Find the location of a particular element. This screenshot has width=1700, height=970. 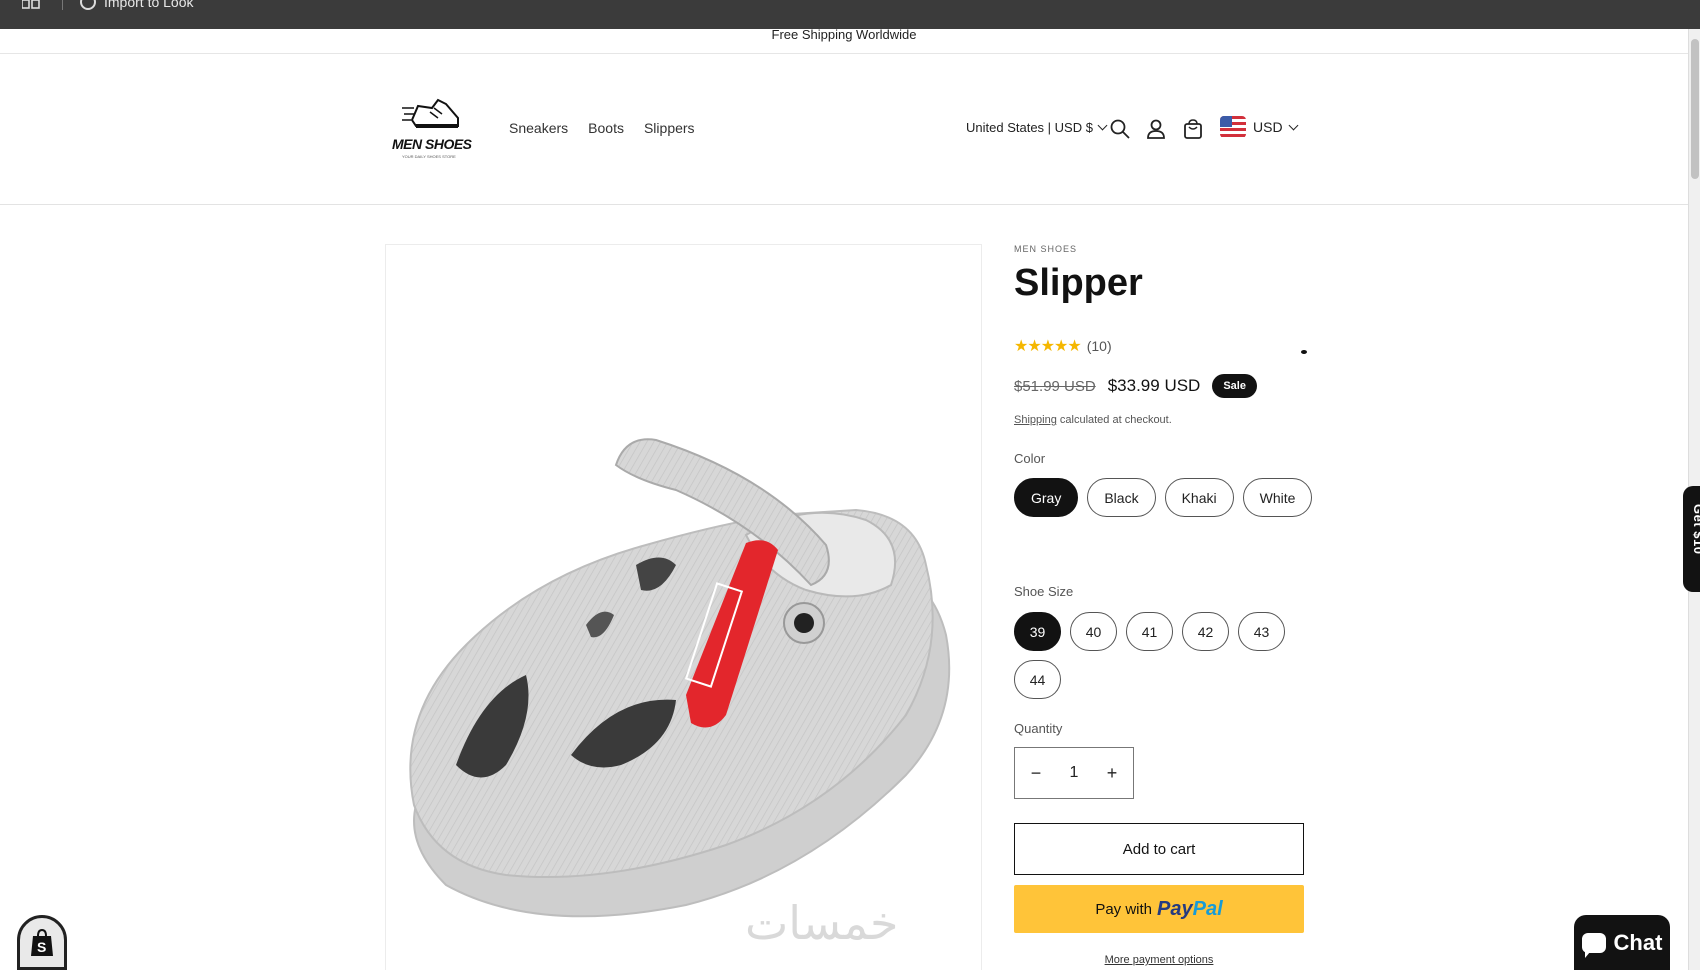

shipping-note: Shipping calculated at checkout. is located at coordinates (1093, 420).